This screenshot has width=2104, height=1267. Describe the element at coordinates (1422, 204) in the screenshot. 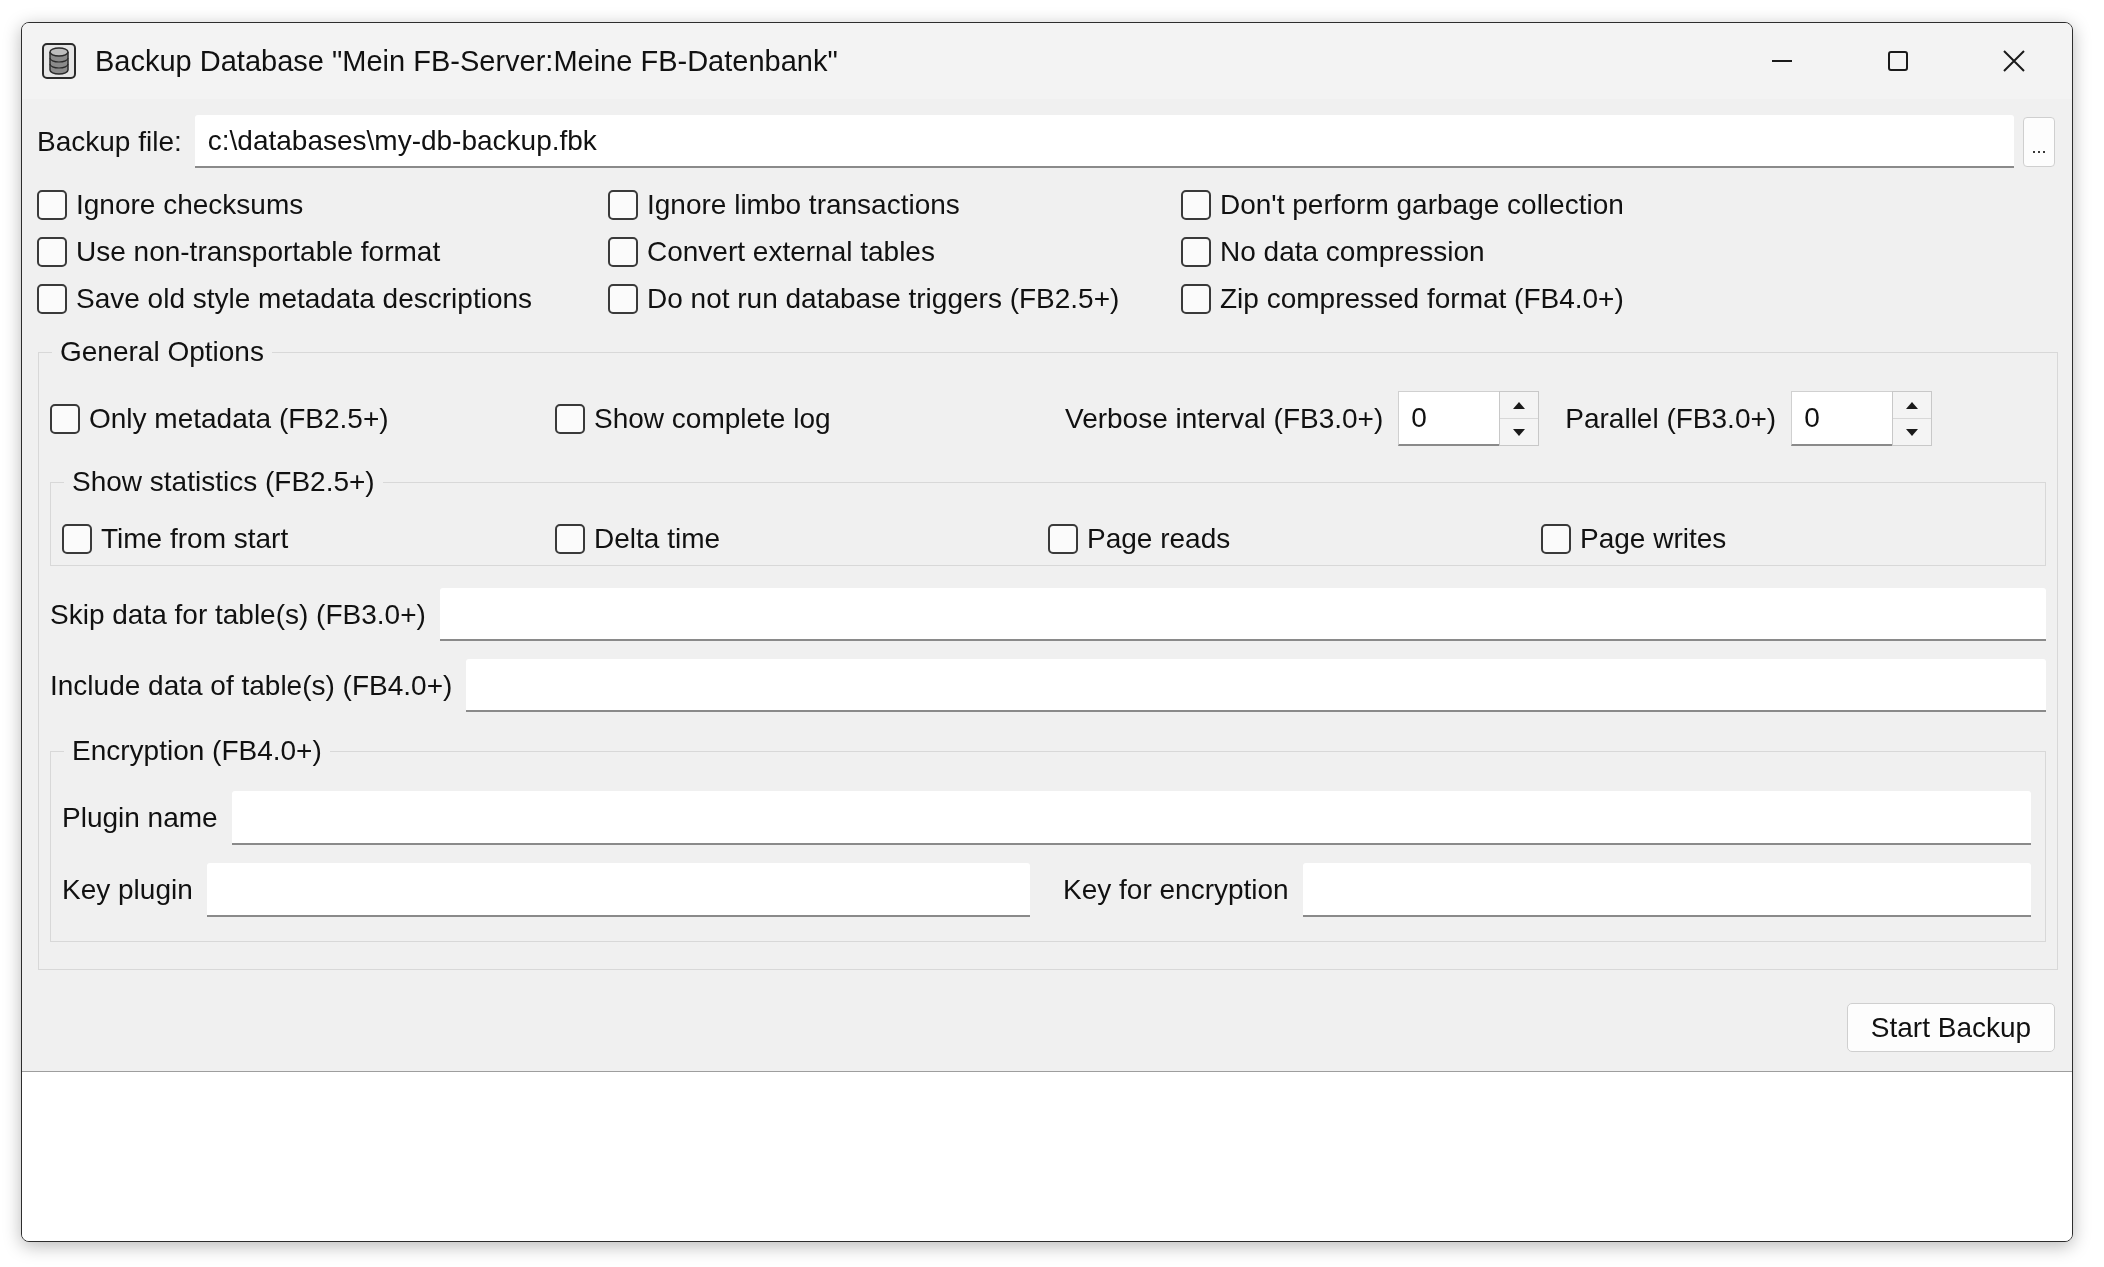

I see `checkbox-label: Don't perform garbage collection` at that location.